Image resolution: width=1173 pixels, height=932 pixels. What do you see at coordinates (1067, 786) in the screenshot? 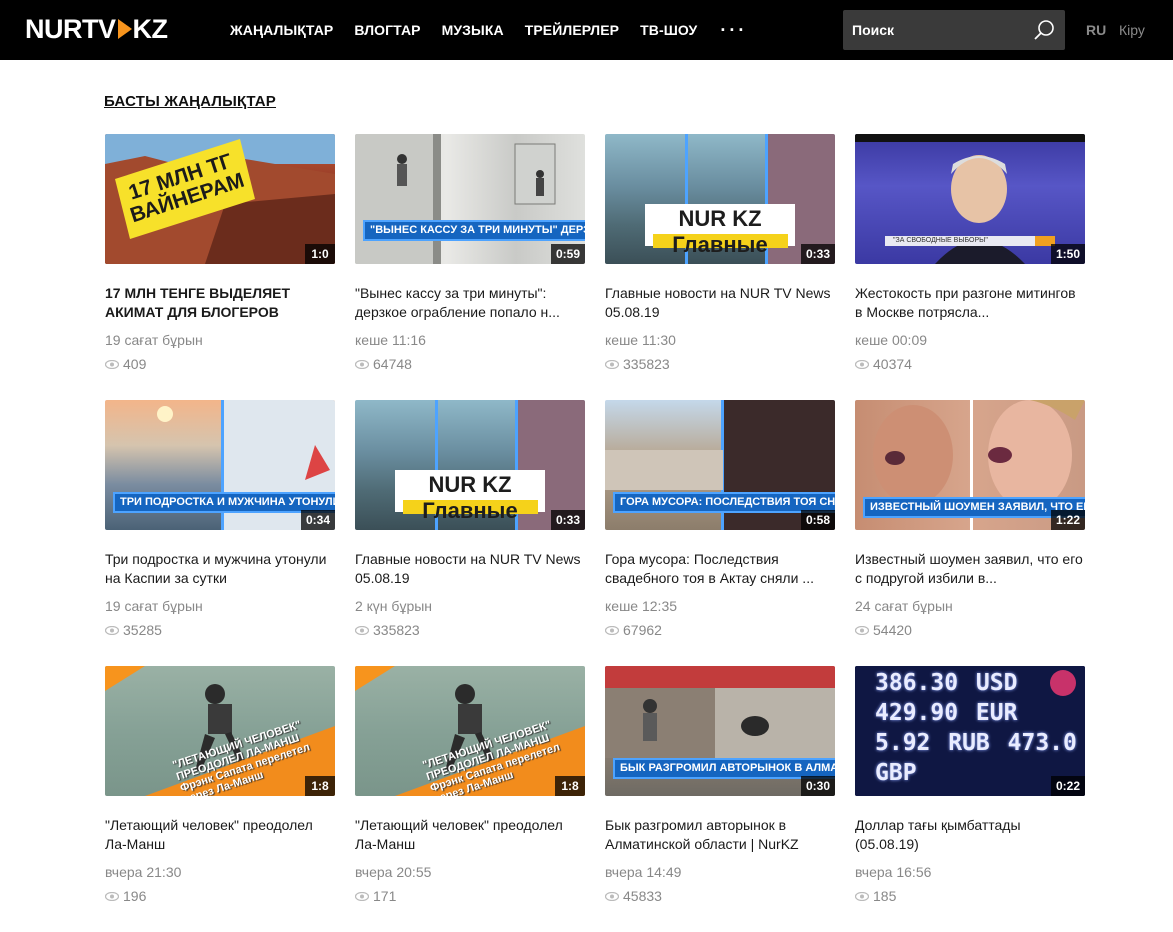
I see `video-duration: 0:22` at bounding box center [1067, 786].